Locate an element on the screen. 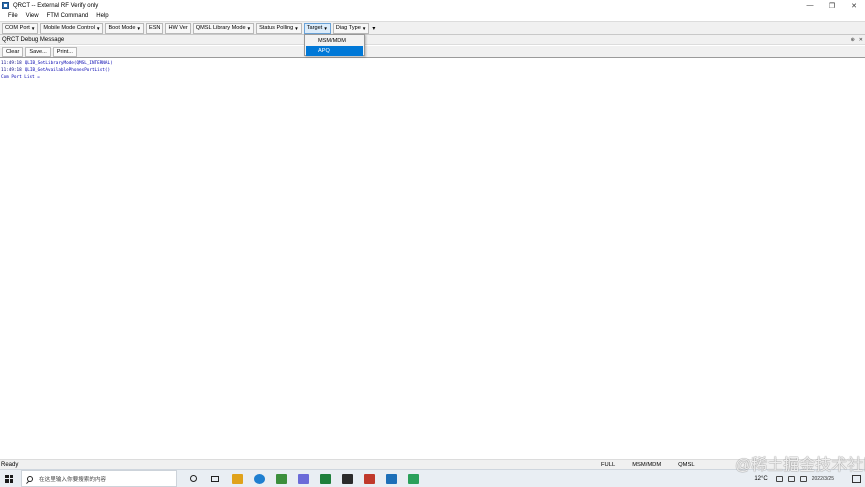  volume-icon is located at coordinates (791, 479).